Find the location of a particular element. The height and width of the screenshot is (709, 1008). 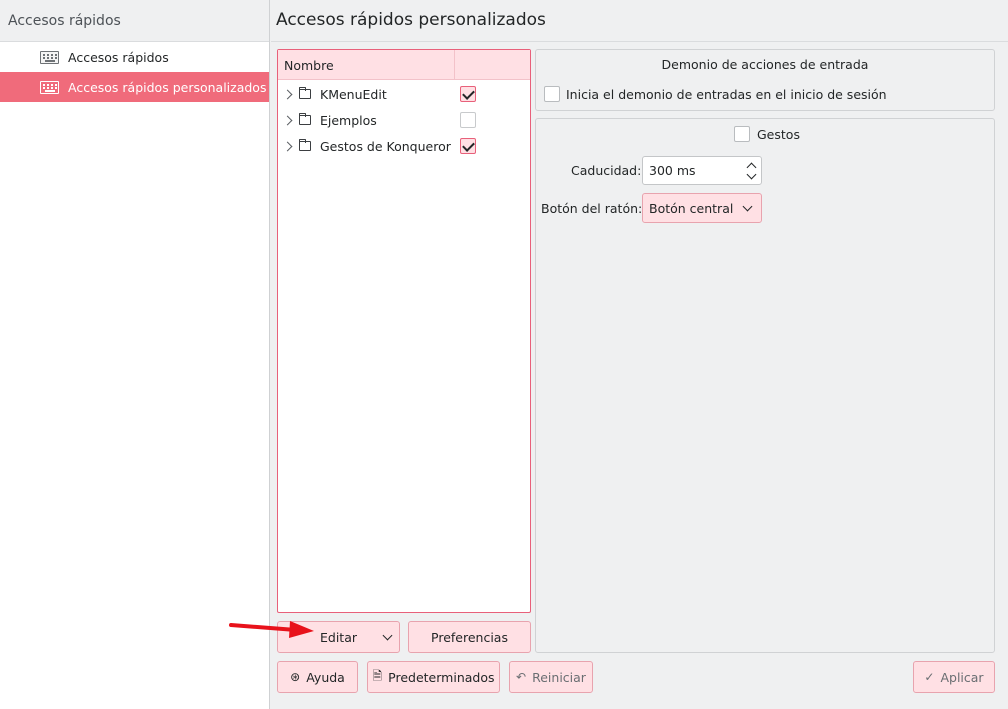

preferences-button: Preferencias is located at coordinates (469, 637).